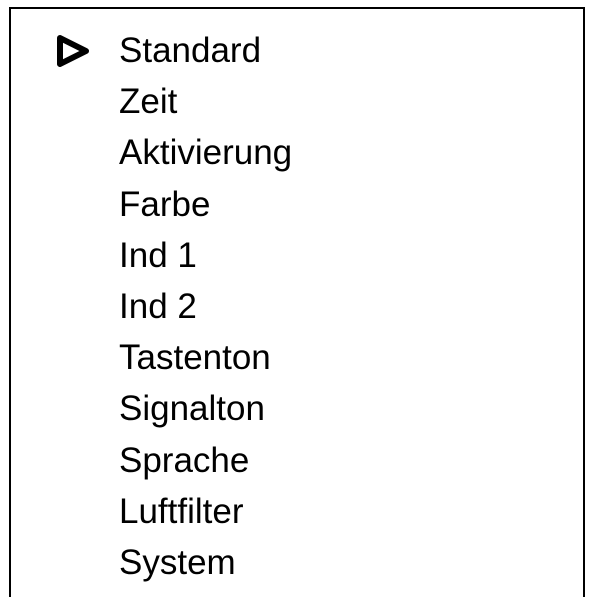 This screenshot has height=597, width=595. What do you see at coordinates (206, 153) in the screenshot?
I see `menu-item-label: Aktivierung` at bounding box center [206, 153].